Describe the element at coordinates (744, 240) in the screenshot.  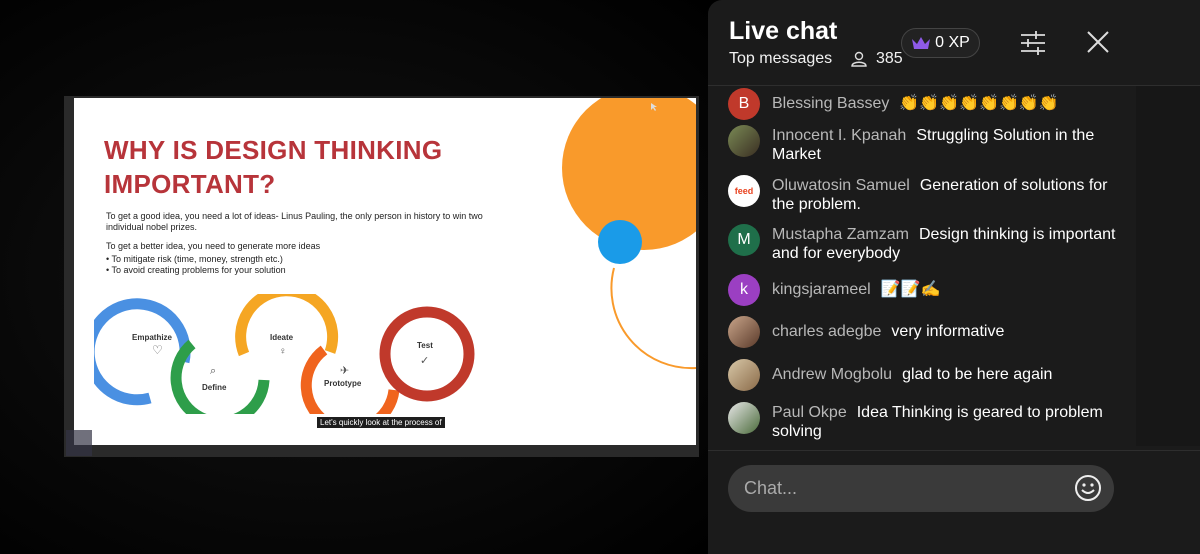
I see `avatar: M` at that location.